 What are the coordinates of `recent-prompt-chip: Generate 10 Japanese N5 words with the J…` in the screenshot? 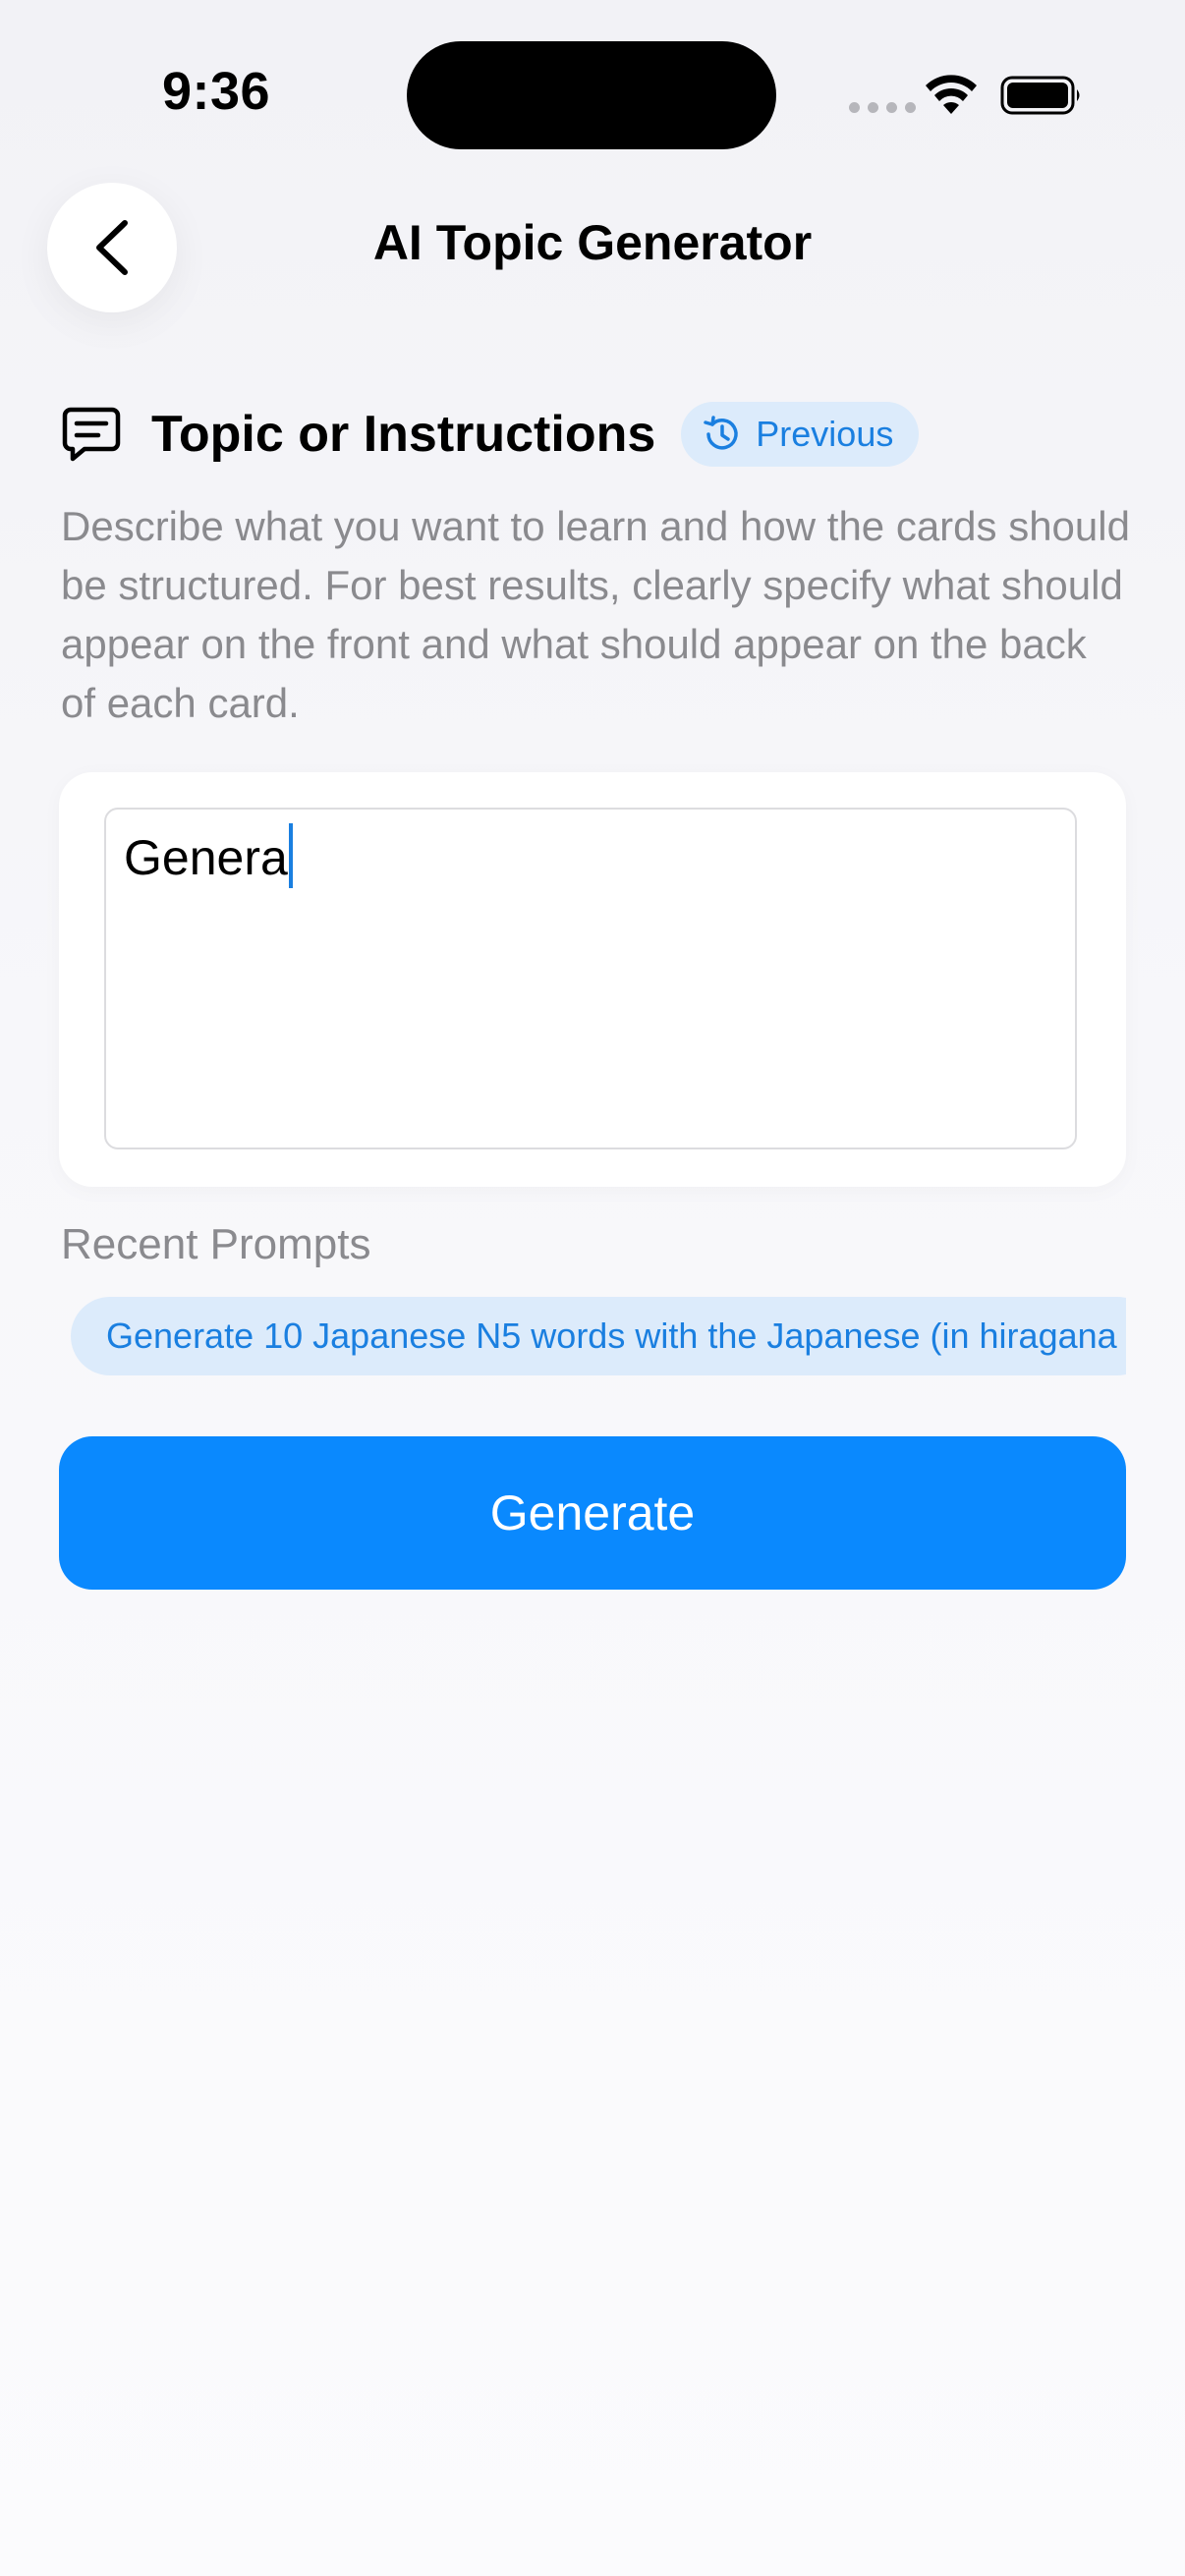 It's located at (598, 1336).